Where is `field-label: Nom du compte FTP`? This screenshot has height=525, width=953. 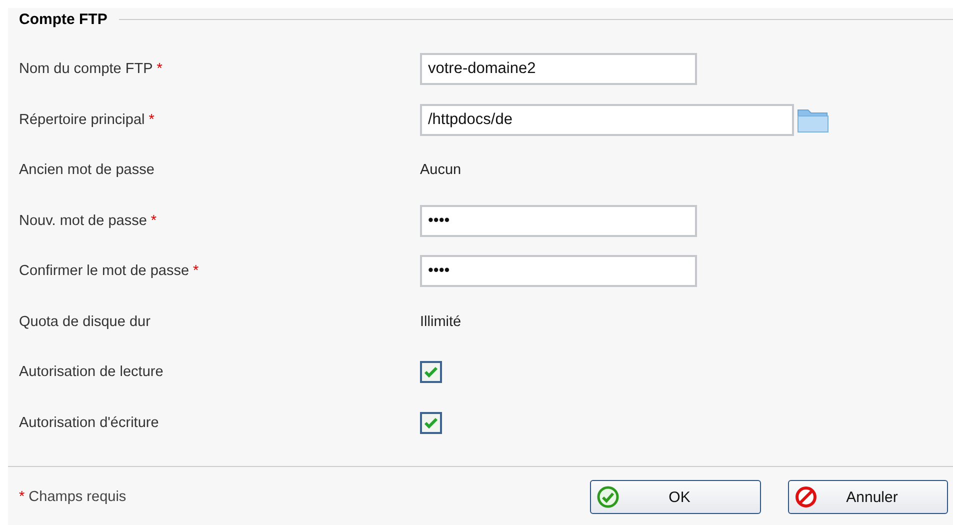 field-label: Nom du compte FTP is located at coordinates (86, 69).